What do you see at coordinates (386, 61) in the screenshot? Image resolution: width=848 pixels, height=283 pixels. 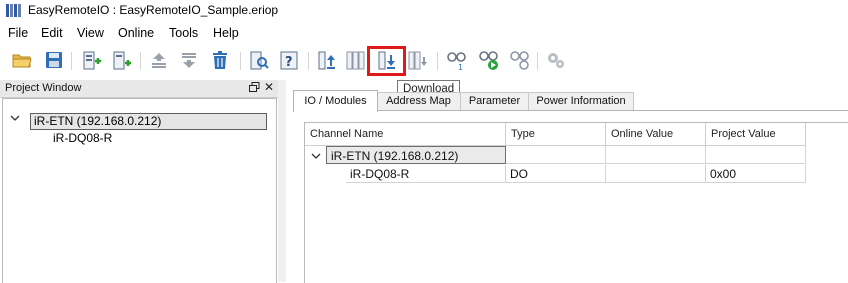 I see `download-highlight-box` at bounding box center [386, 61].